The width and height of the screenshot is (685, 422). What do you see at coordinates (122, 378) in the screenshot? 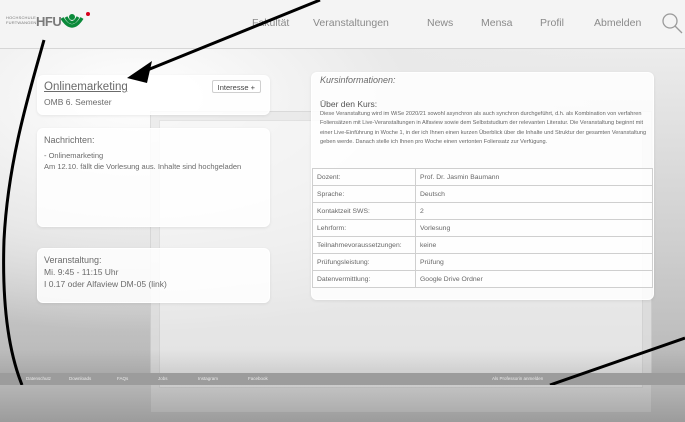
I see `footer-link: FAQs` at bounding box center [122, 378].